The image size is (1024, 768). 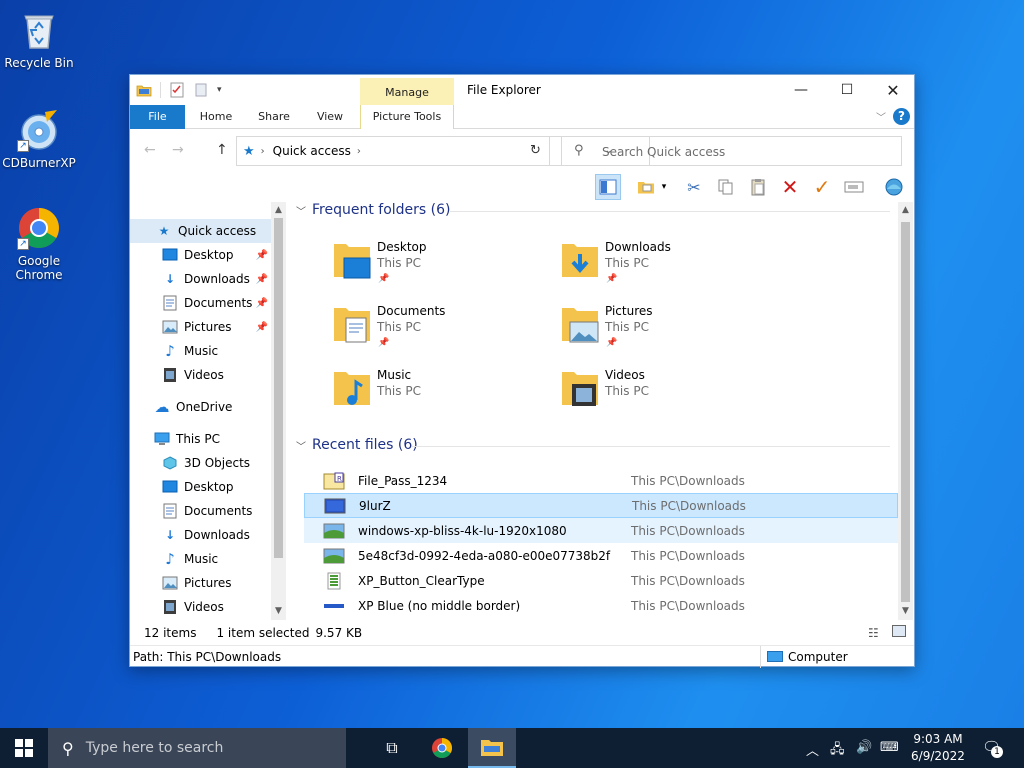 What do you see at coordinates (201, 583) in the screenshot?
I see `nav-item-pc-pictures: Pictures` at bounding box center [201, 583].